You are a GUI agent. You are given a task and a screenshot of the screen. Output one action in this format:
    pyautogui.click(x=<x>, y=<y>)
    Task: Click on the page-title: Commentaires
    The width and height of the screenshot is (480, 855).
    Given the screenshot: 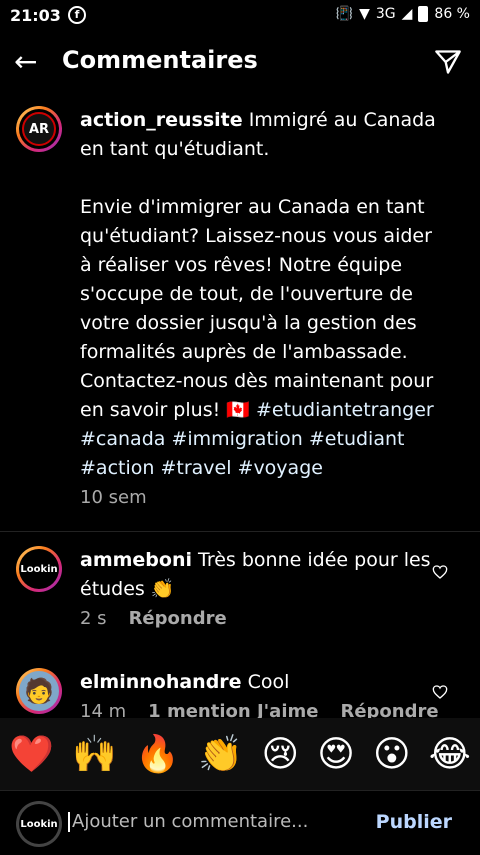 What is the action you would take?
    pyautogui.click(x=160, y=60)
    